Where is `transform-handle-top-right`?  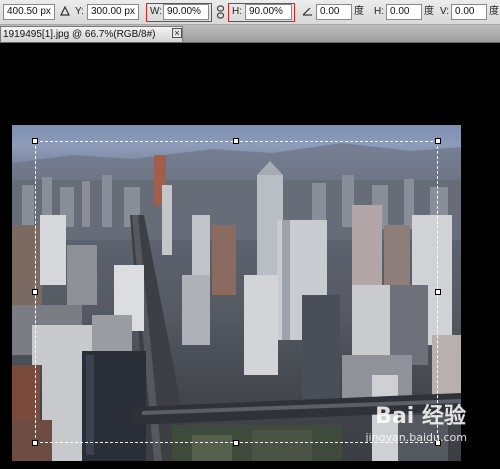 transform-handle-top-right is located at coordinates (438, 141).